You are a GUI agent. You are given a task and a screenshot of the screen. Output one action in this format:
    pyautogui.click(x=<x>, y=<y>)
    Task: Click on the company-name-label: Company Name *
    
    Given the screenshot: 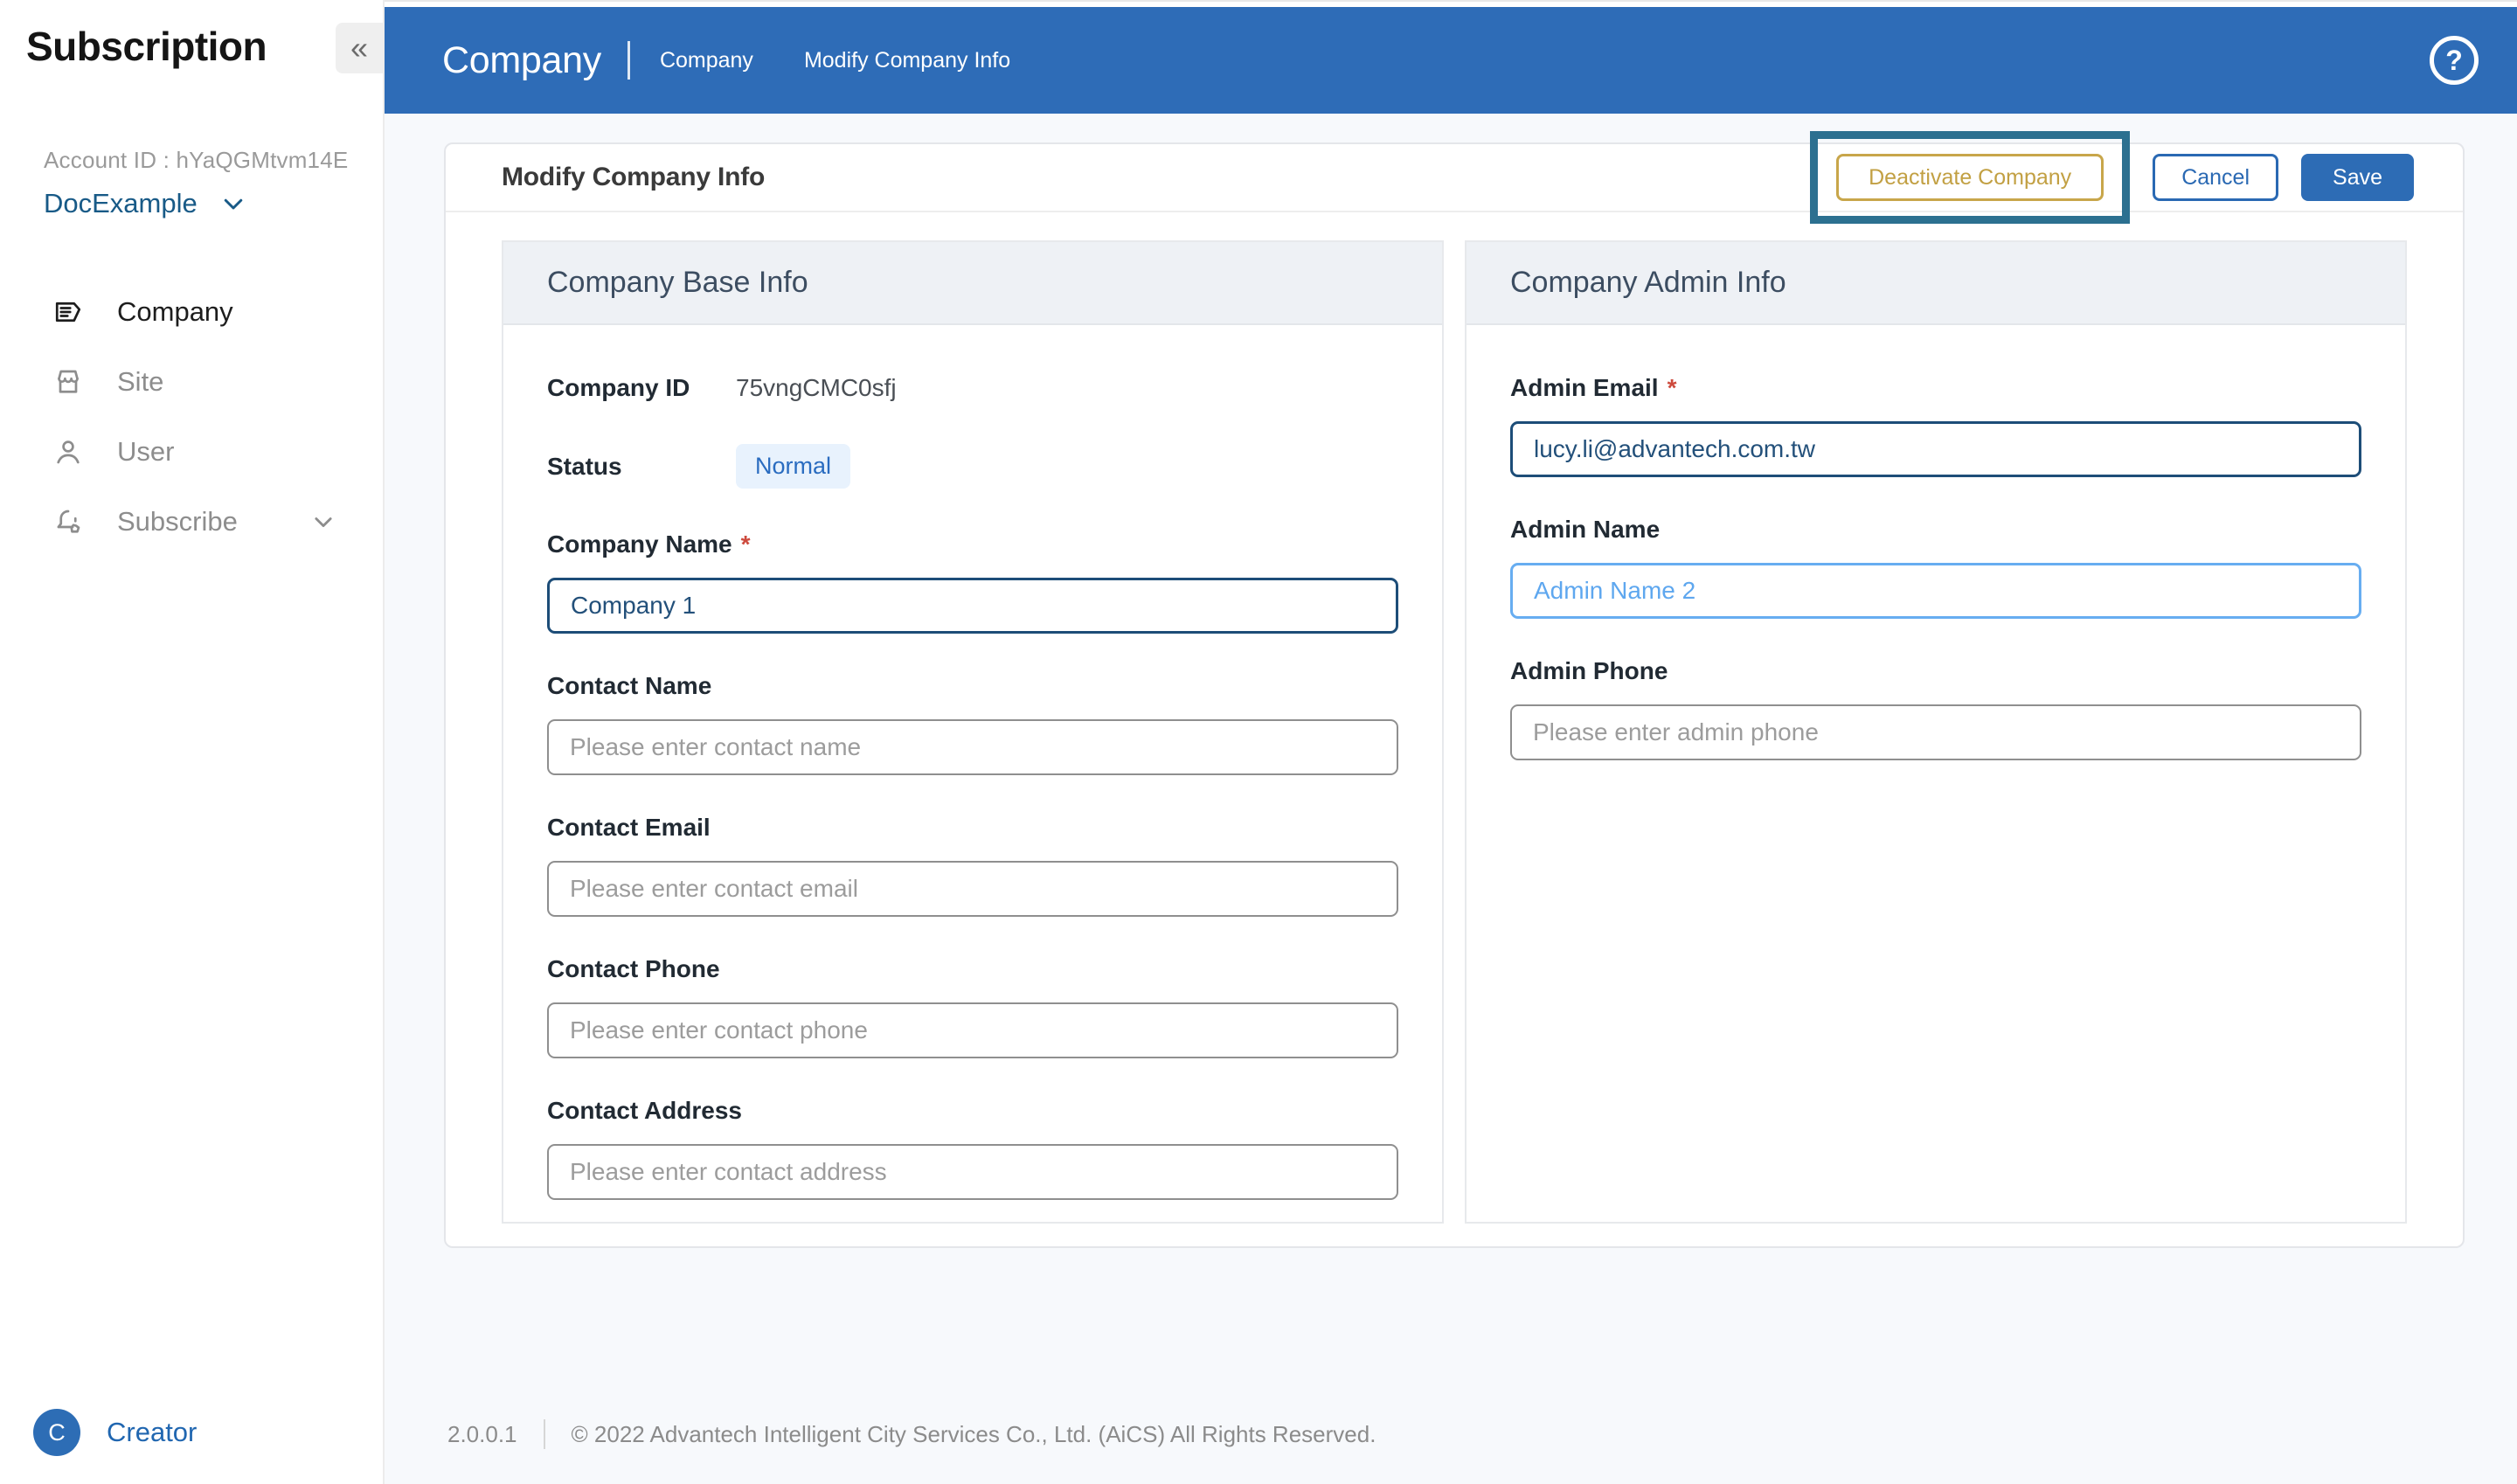 What is the action you would take?
    pyautogui.click(x=649, y=544)
    